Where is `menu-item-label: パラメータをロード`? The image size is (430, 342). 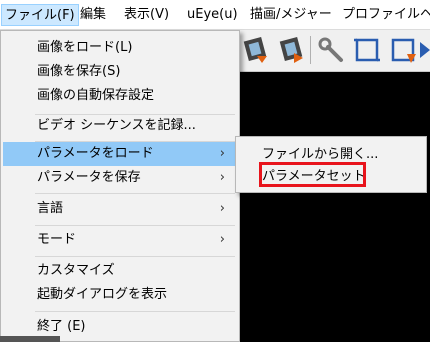 menu-item-label: パラメータをロード is located at coordinates (95, 153).